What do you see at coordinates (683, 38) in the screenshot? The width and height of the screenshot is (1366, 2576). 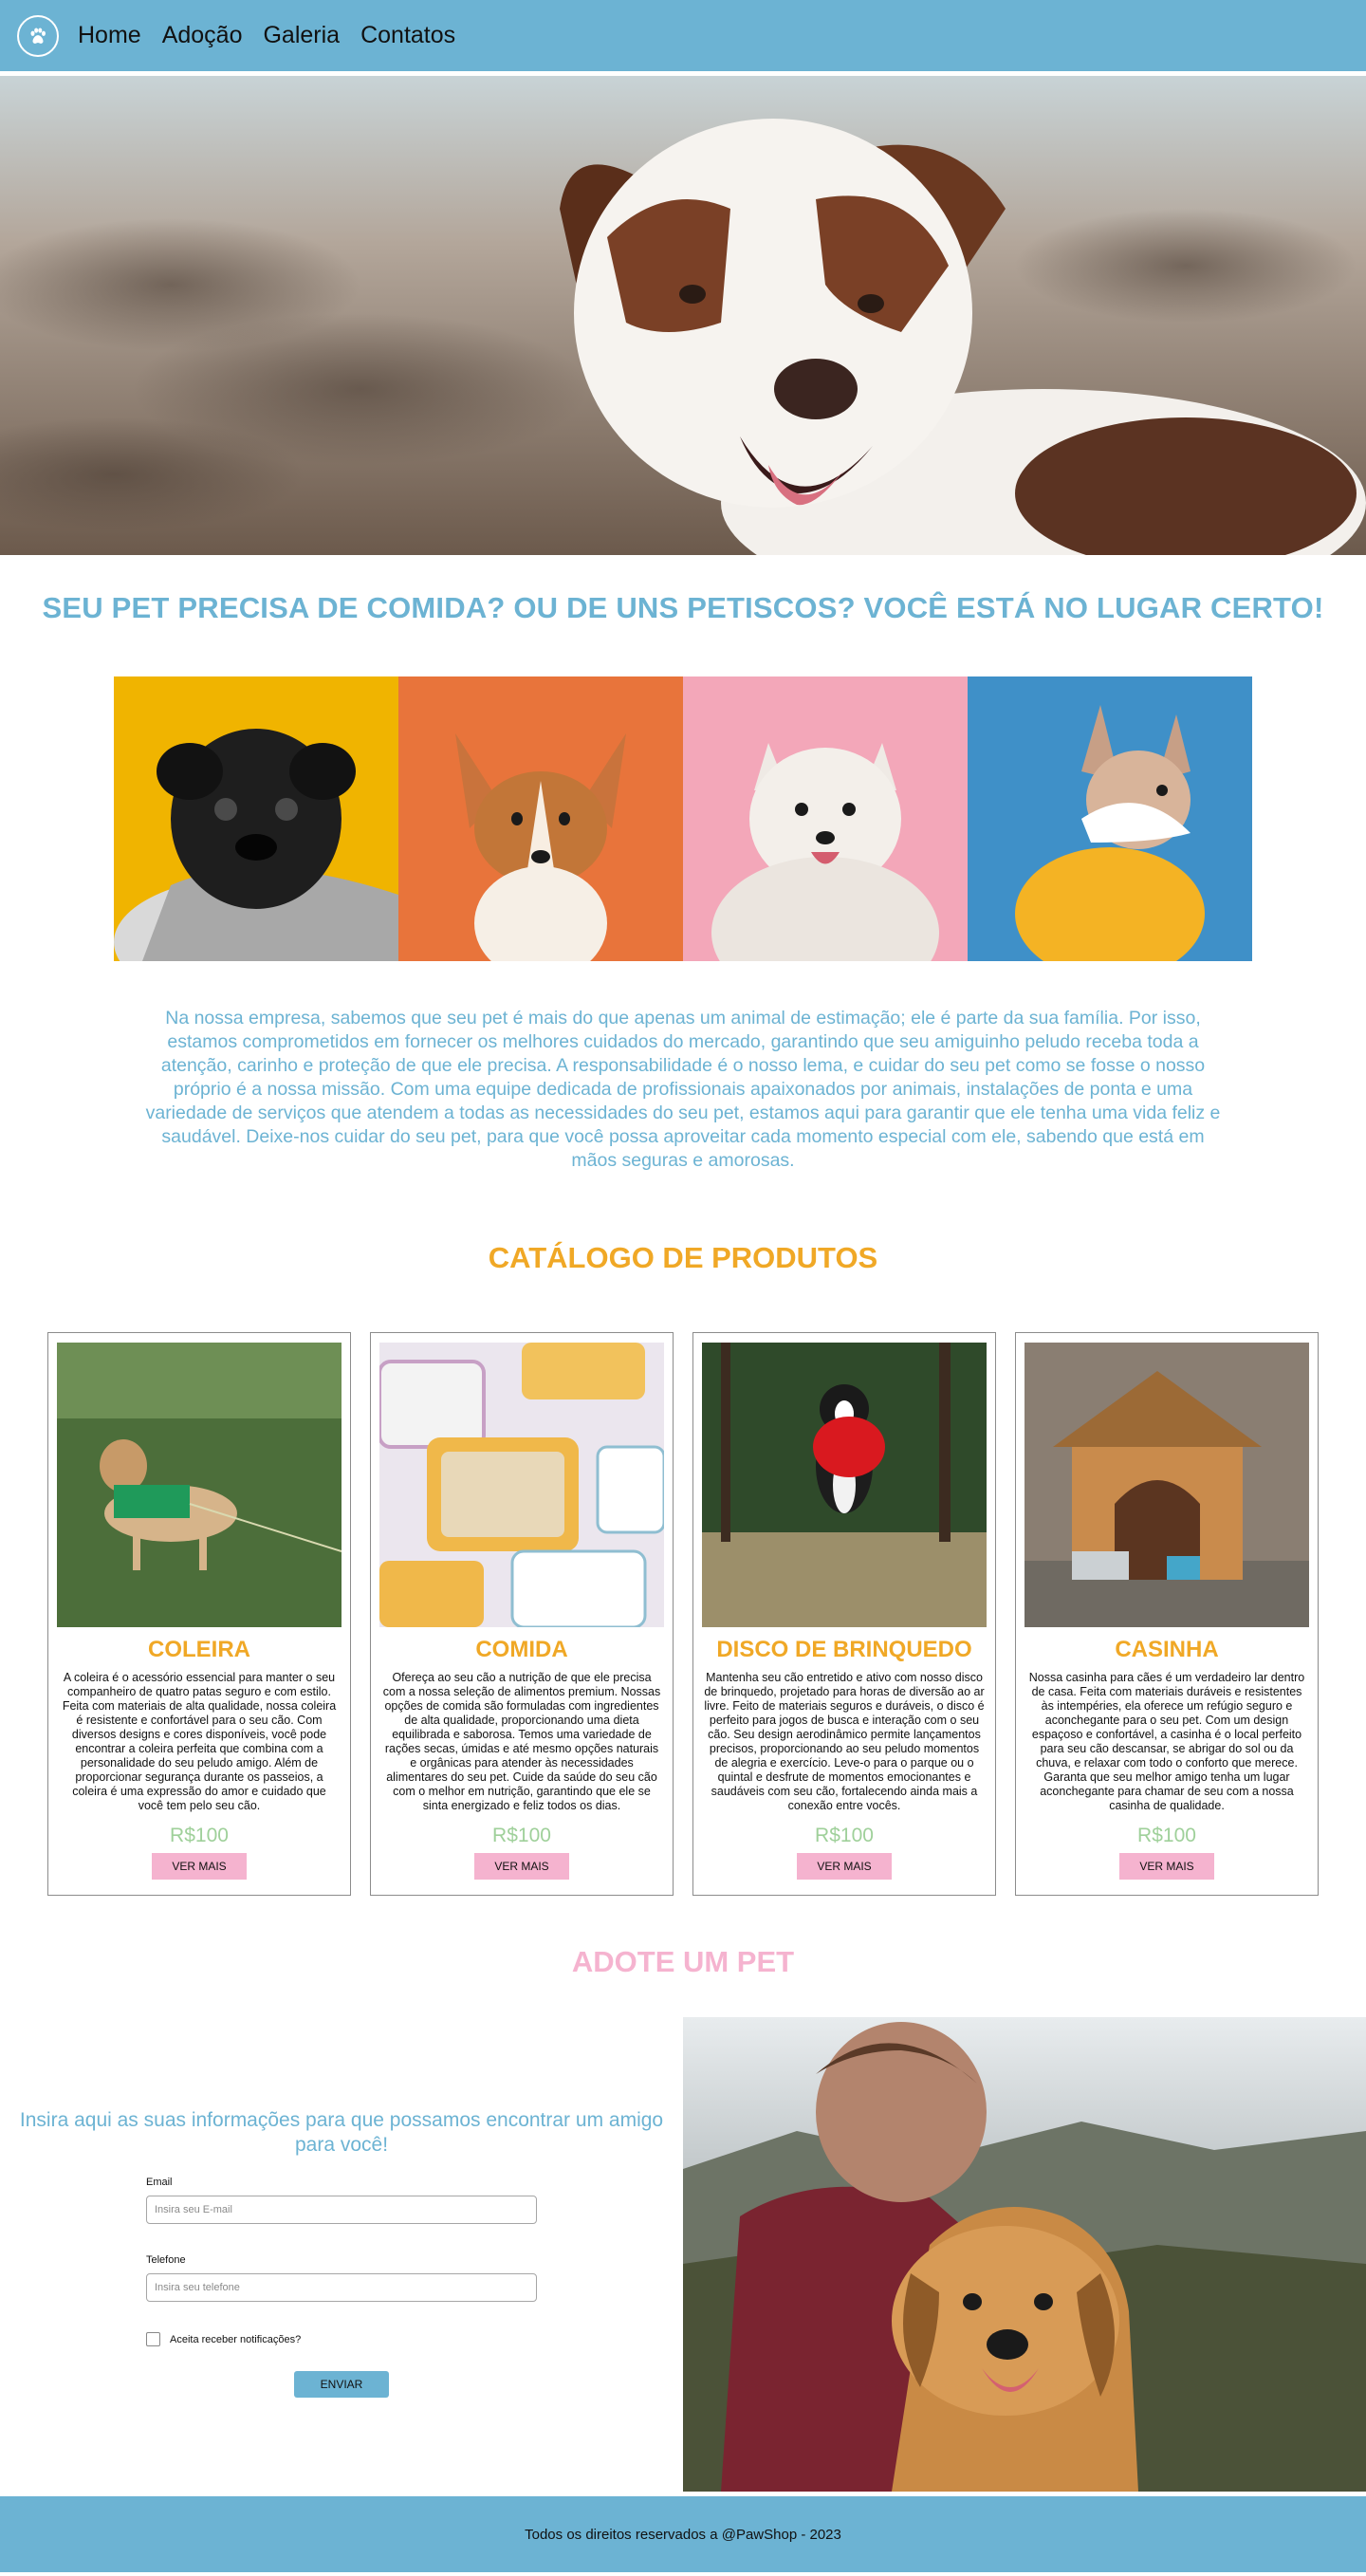 I see `navbar: Home Adoção Galeria Contatos` at bounding box center [683, 38].